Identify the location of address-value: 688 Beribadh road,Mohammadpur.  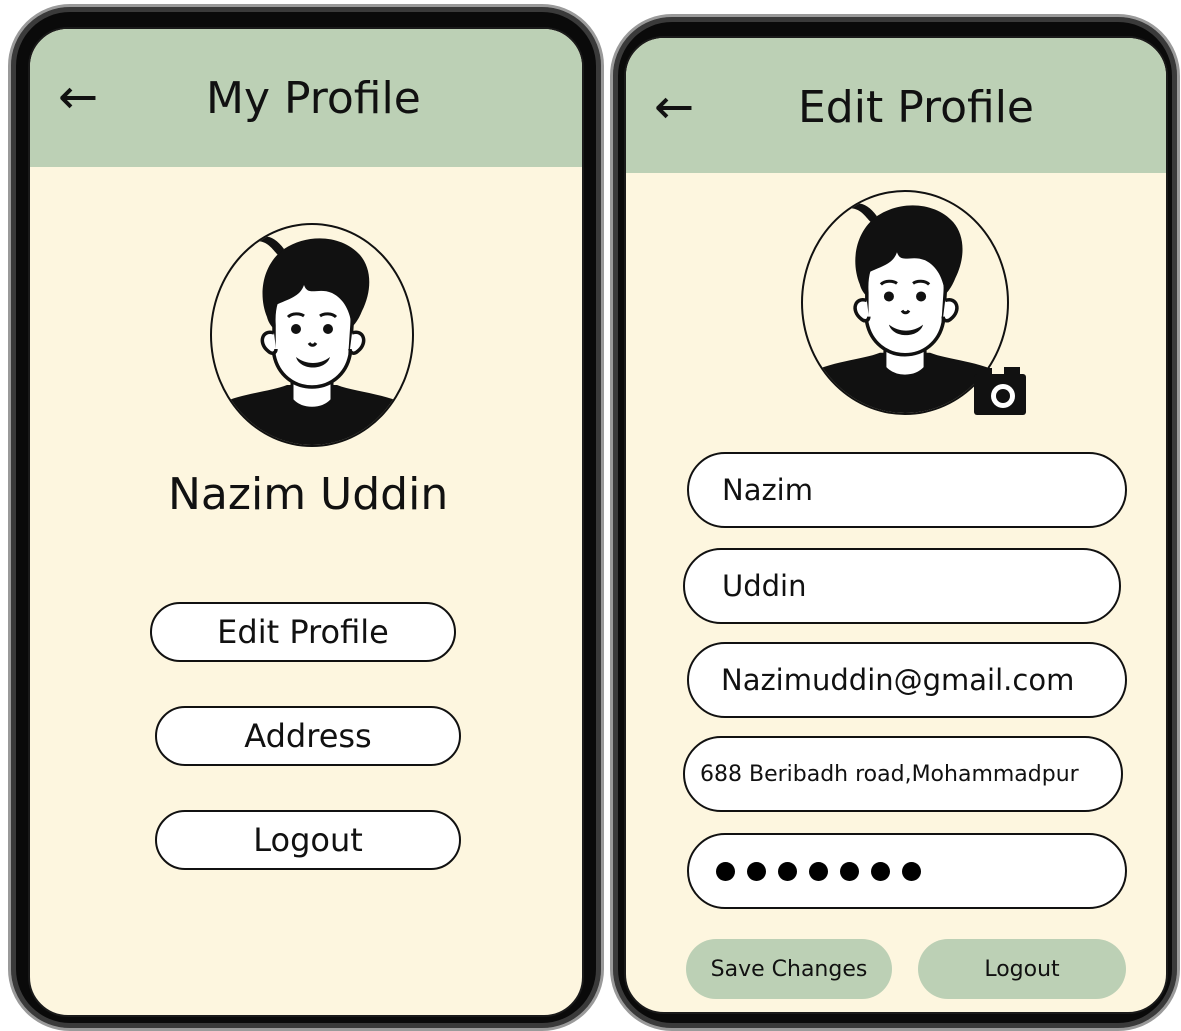
(889, 774).